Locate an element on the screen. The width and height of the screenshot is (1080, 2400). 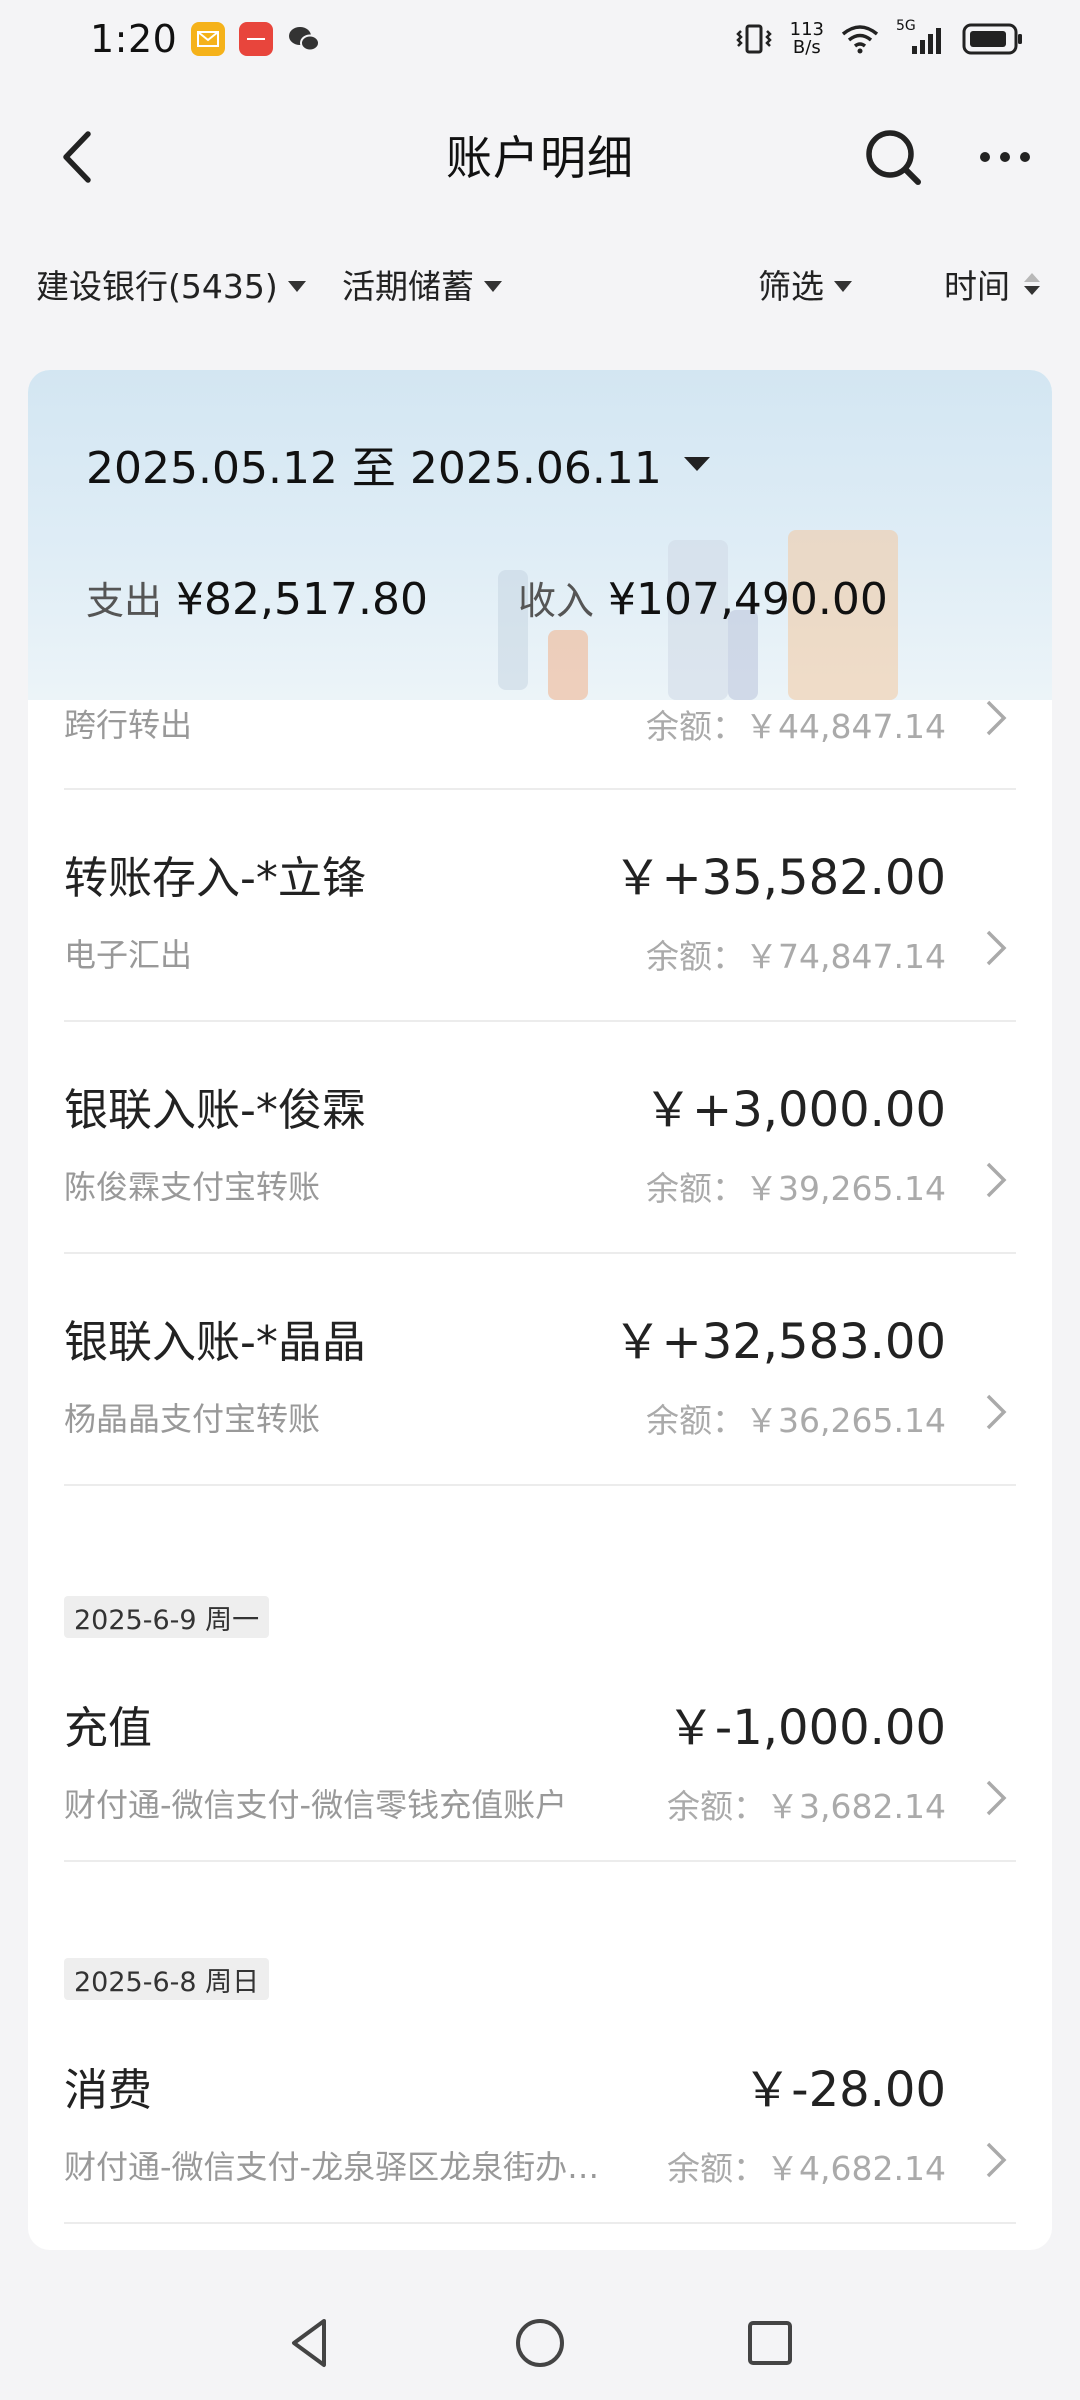
nav-bar: 账户明细 is located at coordinates (540, 155).